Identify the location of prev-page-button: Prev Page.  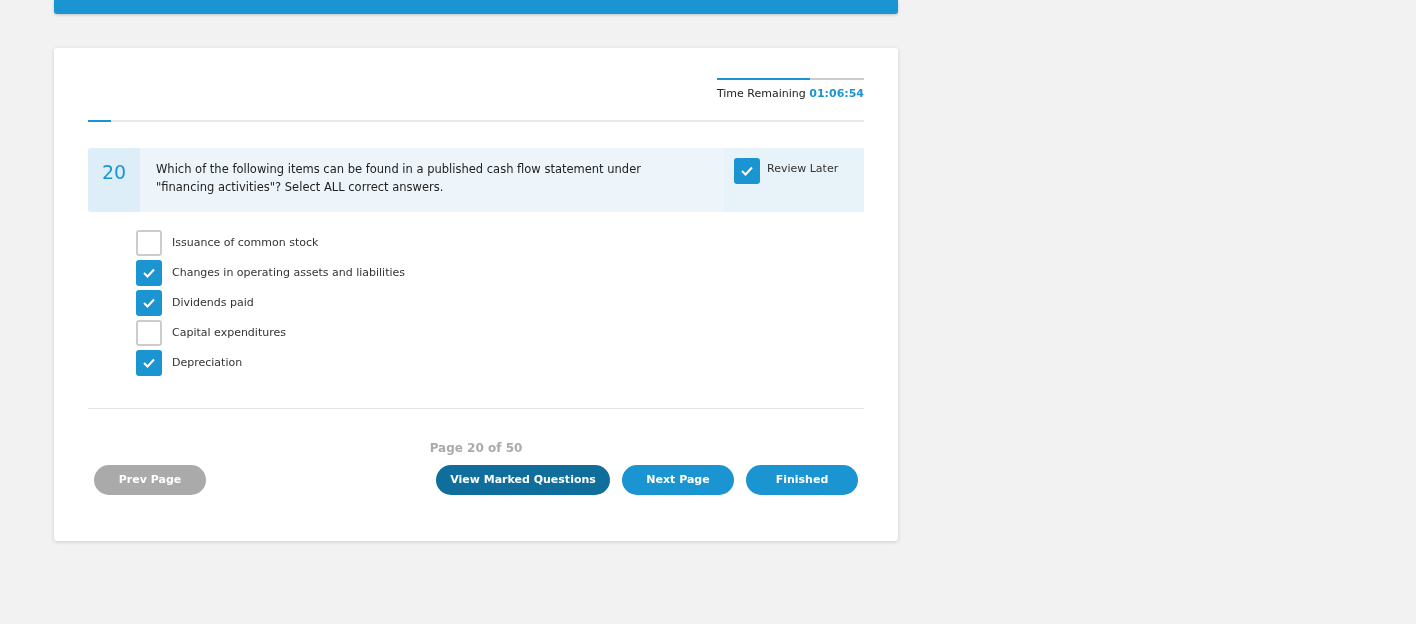
(150, 480).